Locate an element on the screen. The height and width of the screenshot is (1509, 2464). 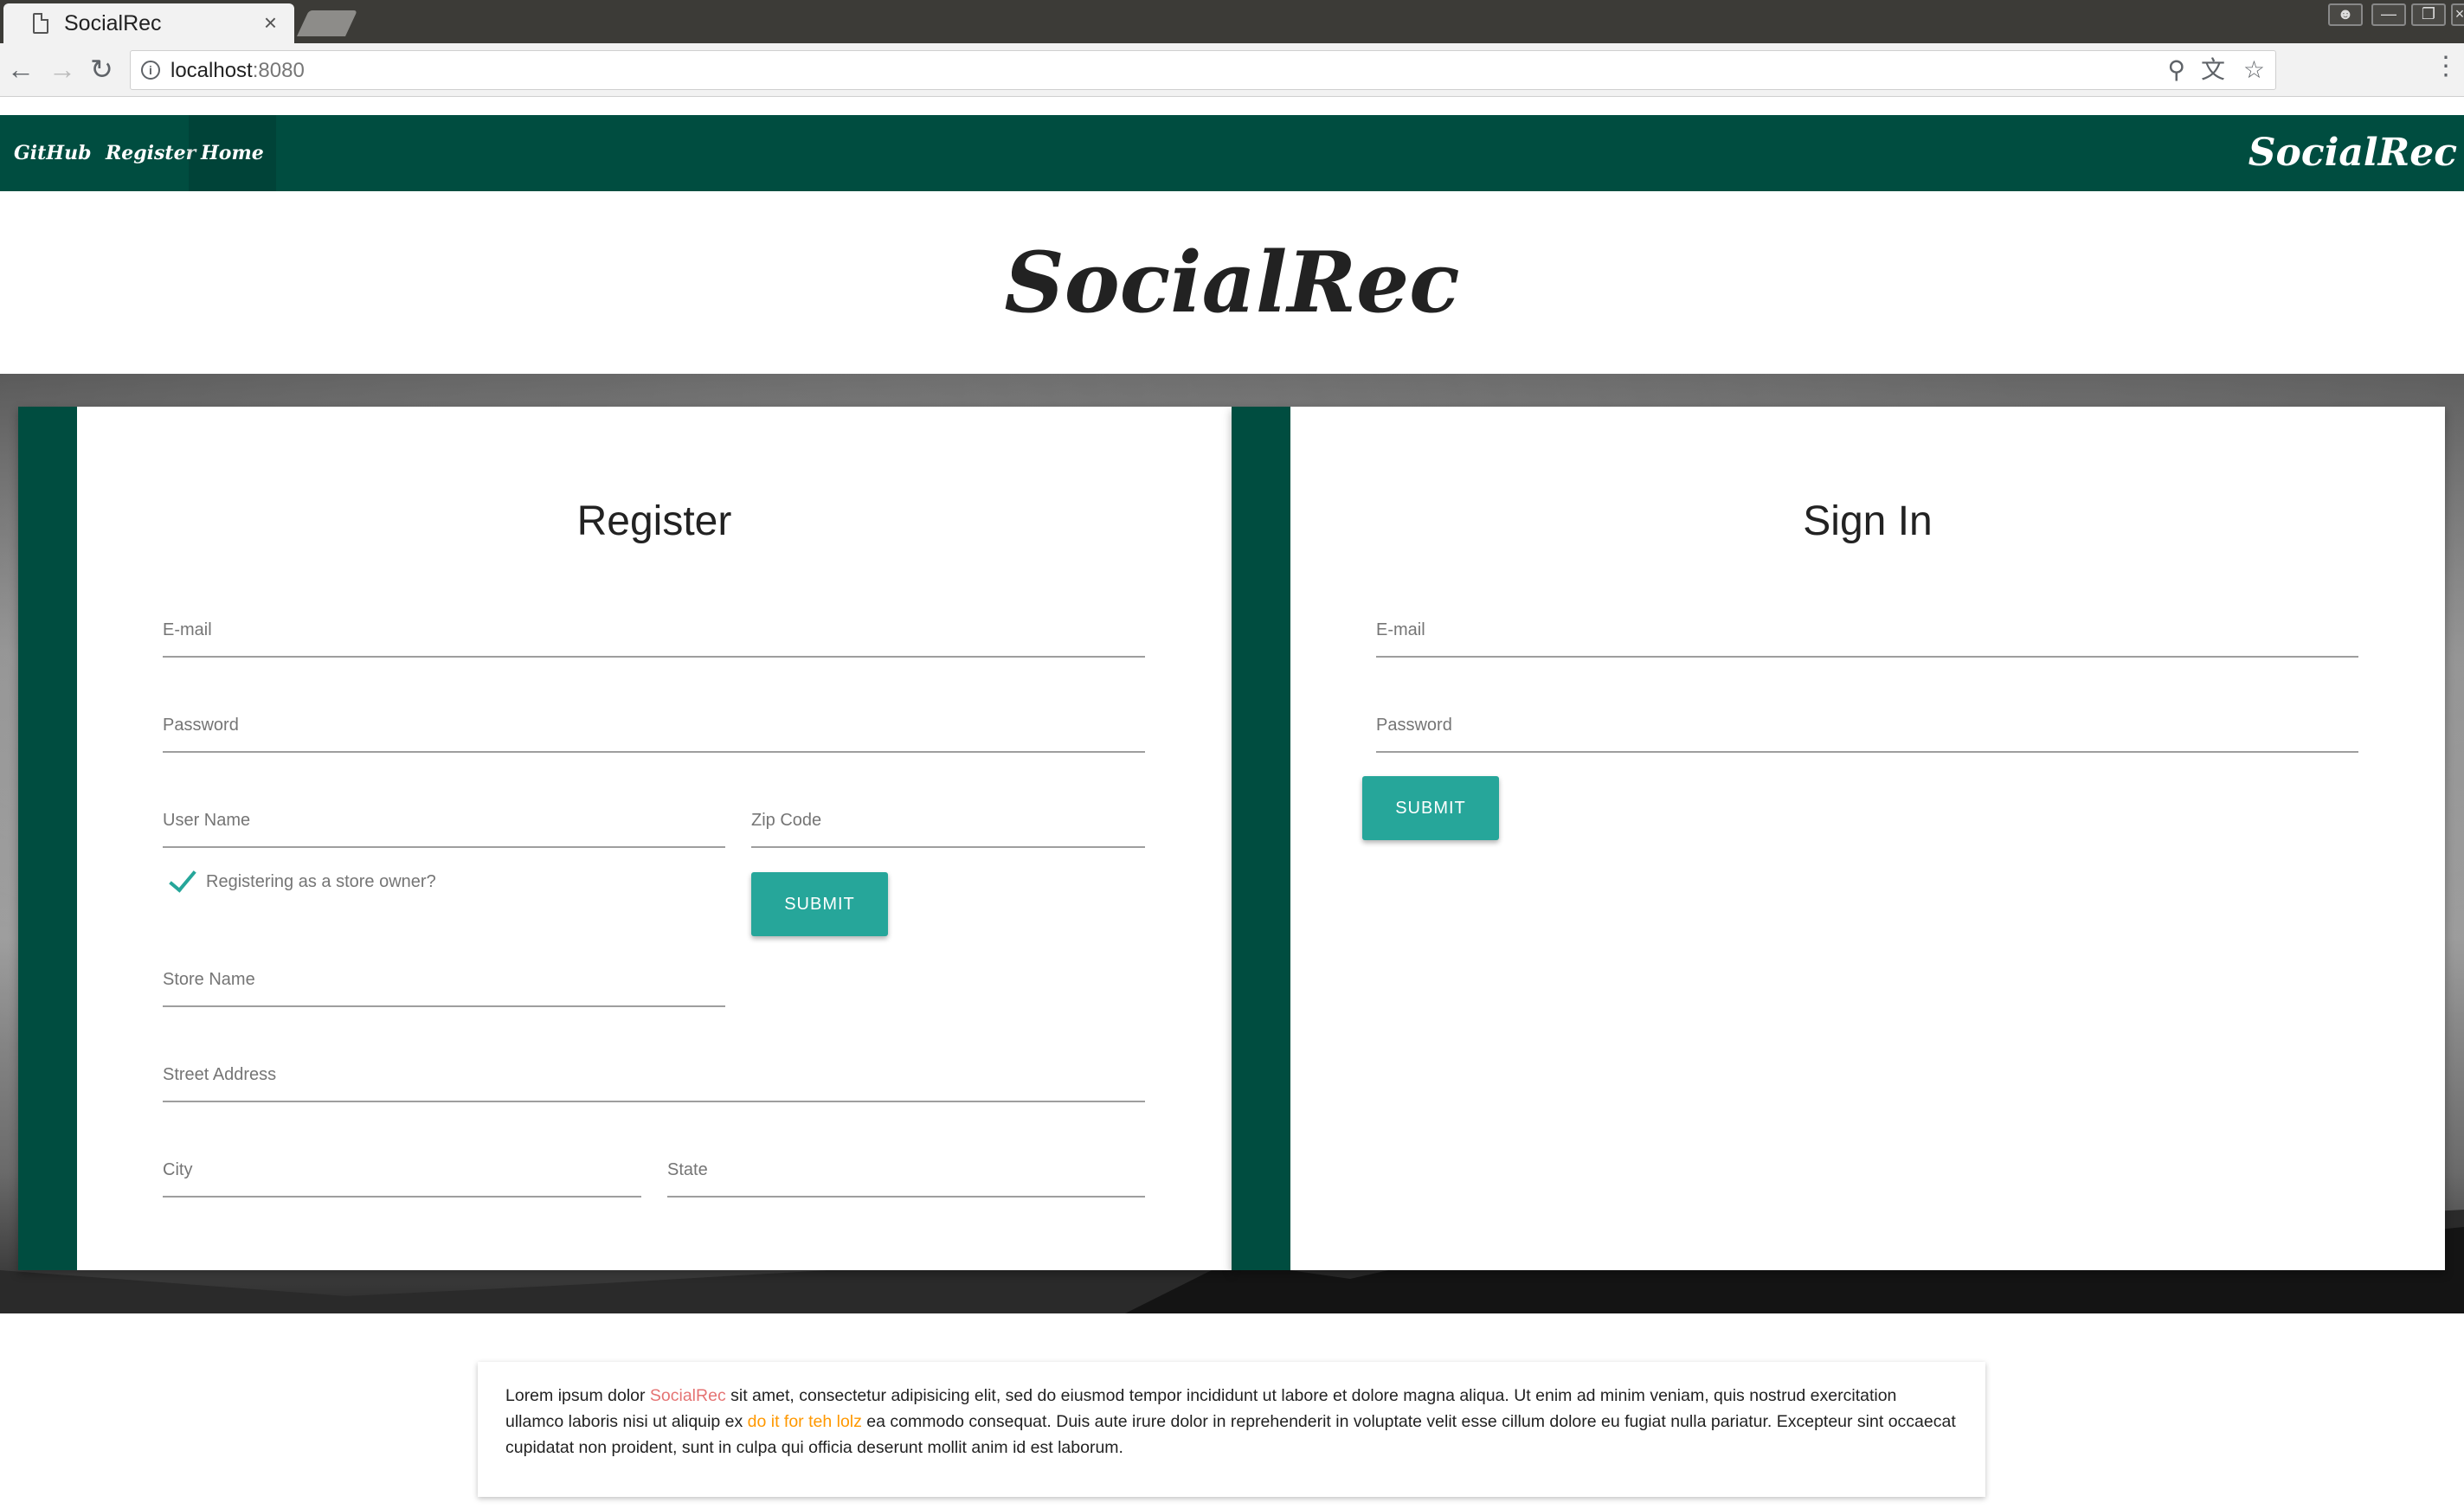
nav-link-home: Home is located at coordinates (232, 153).